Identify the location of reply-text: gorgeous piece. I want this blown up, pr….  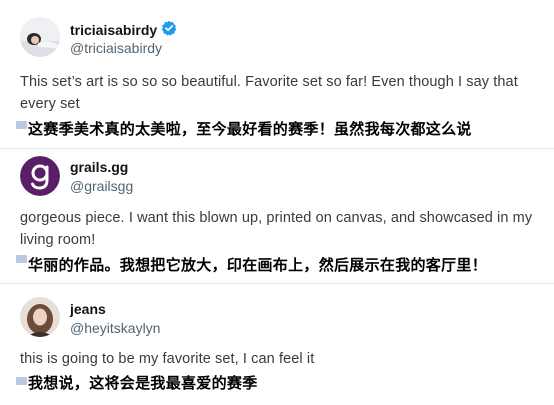
(276, 229).